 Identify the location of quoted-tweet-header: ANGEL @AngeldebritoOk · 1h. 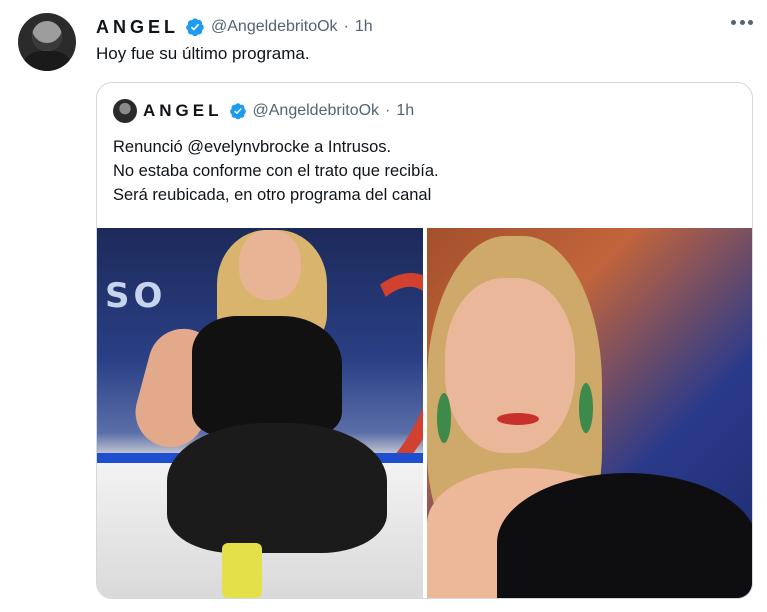
(263, 111).